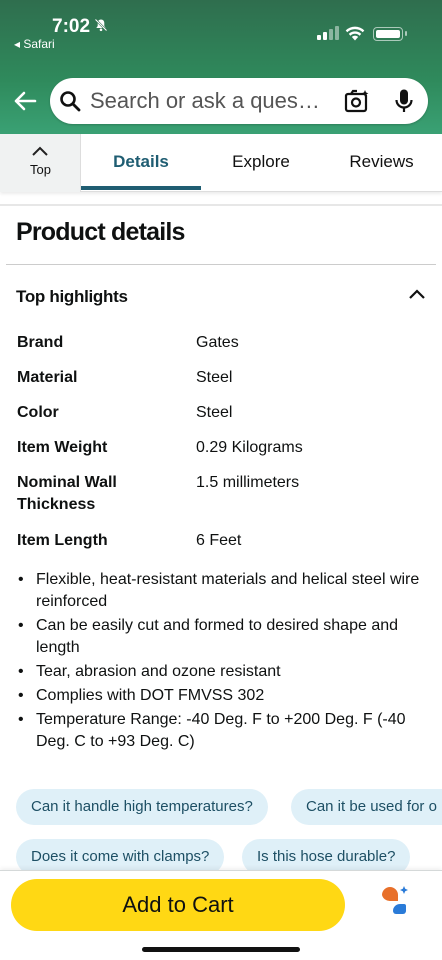 This screenshot has width=442, height=960. Describe the element at coordinates (222, 672) in the screenshot. I see `list-item: Tear, abrasion and ozone resistant` at that location.